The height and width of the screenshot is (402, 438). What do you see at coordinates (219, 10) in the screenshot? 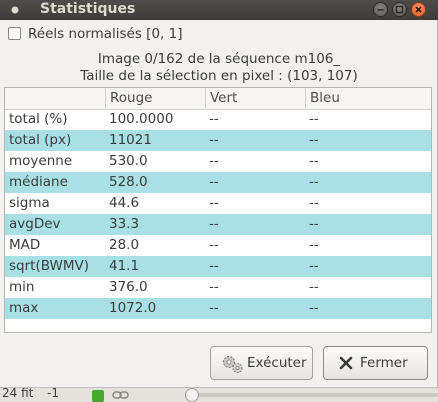
I see `title-bar: Statistiques` at bounding box center [219, 10].